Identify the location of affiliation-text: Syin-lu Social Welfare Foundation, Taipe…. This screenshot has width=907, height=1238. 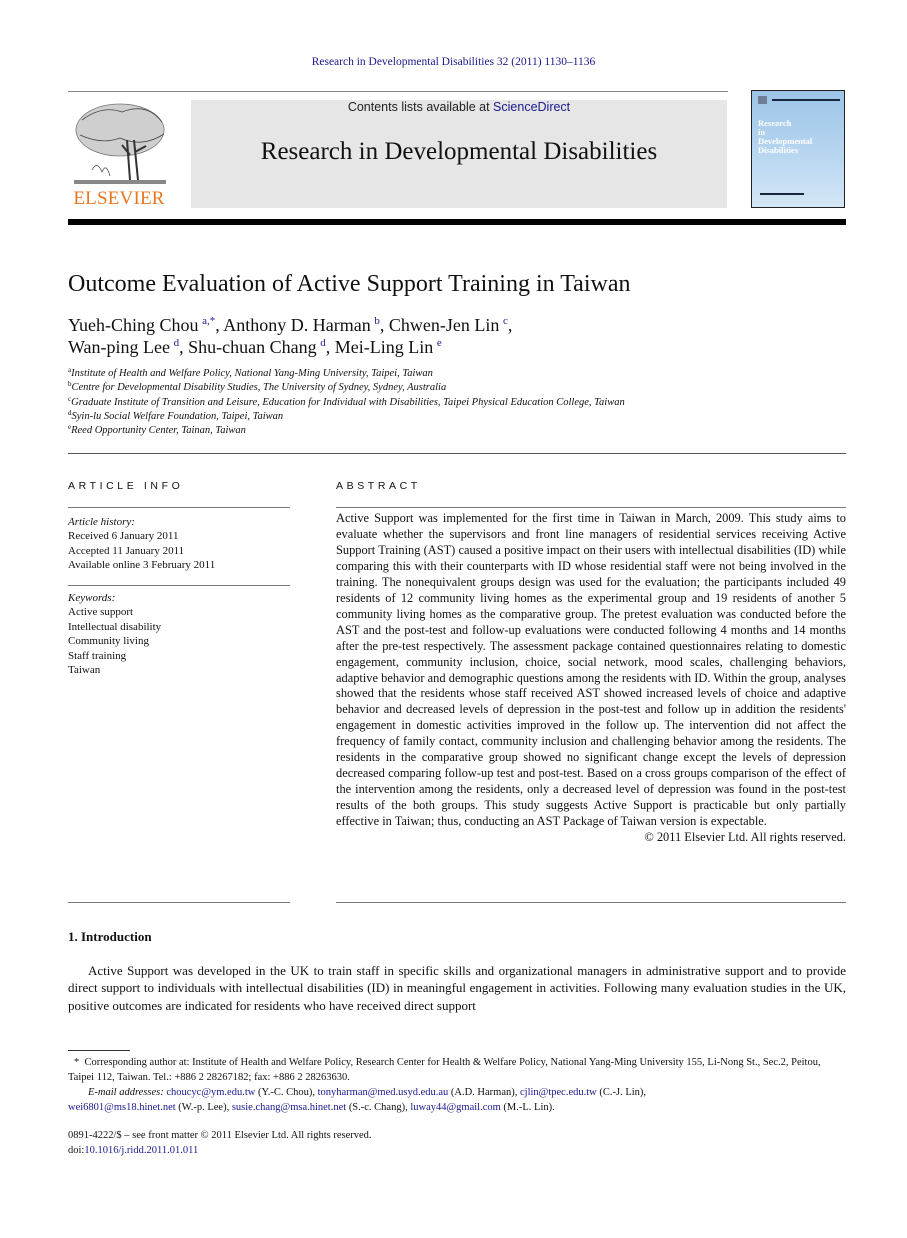
(177, 416).